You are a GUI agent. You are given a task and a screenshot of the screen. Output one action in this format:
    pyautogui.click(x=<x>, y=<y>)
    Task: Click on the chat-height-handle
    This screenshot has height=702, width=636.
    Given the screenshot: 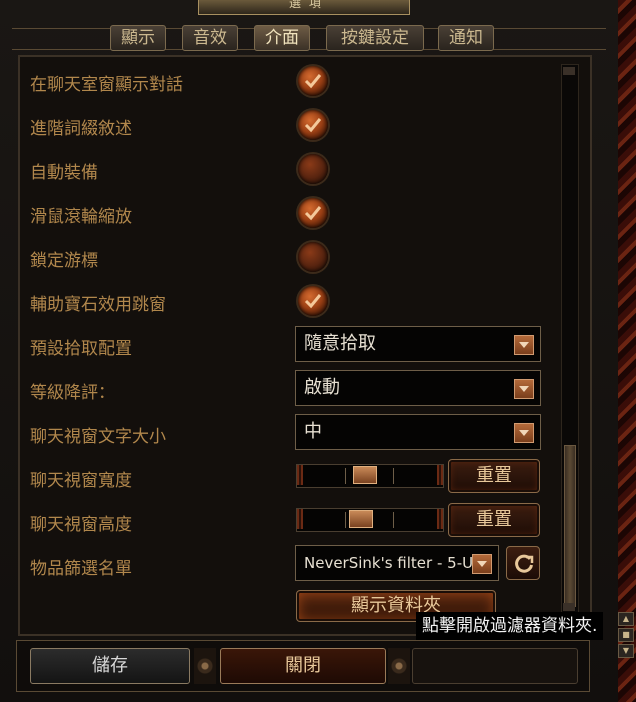 What is the action you would take?
    pyautogui.click(x=361, y=519)
    